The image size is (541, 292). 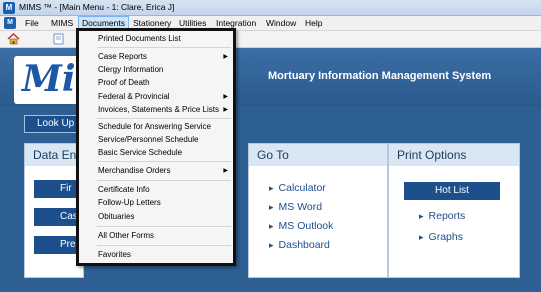 I want to click on menu-item-label: Case Reports, so click(x=122, y=56).